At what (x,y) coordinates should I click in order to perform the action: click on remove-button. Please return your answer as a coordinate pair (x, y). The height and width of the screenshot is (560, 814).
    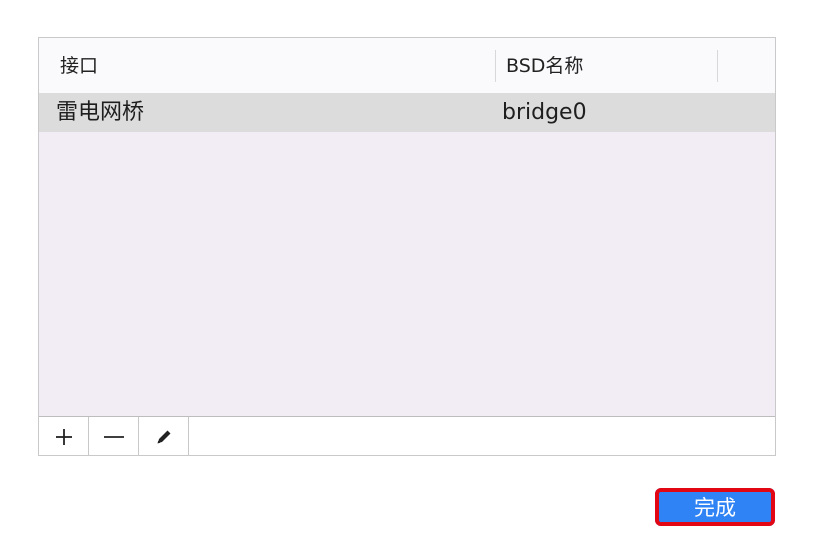
    Looking at the image, I should click on (114, 436).